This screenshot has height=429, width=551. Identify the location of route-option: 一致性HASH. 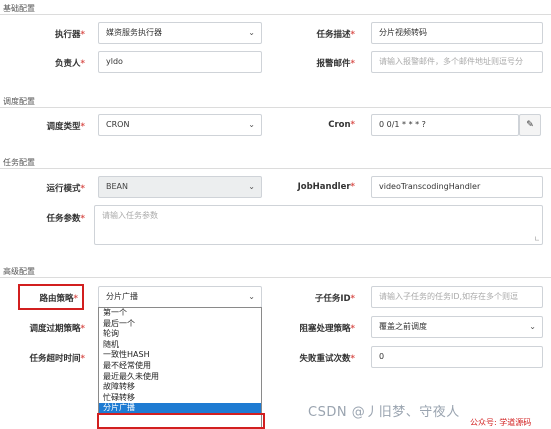
(180, 355).